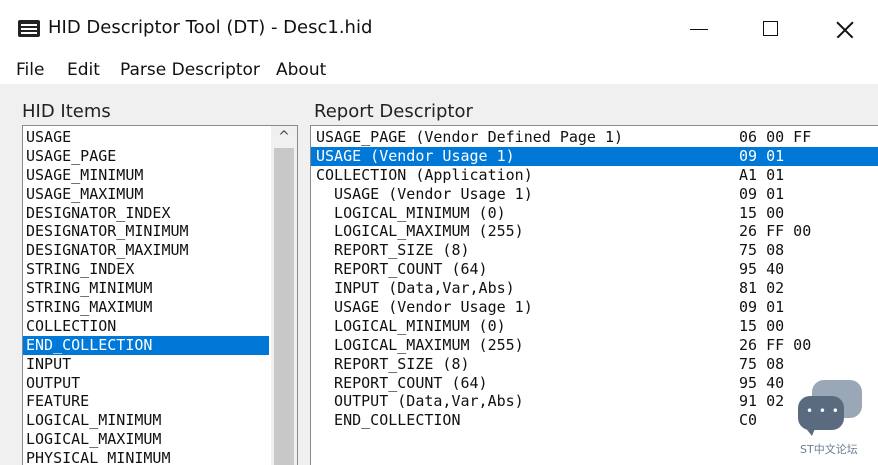 The image size is (878, 465). I want to click on hid-item-row: STRING_MAXIMUM, so click(146, 307).